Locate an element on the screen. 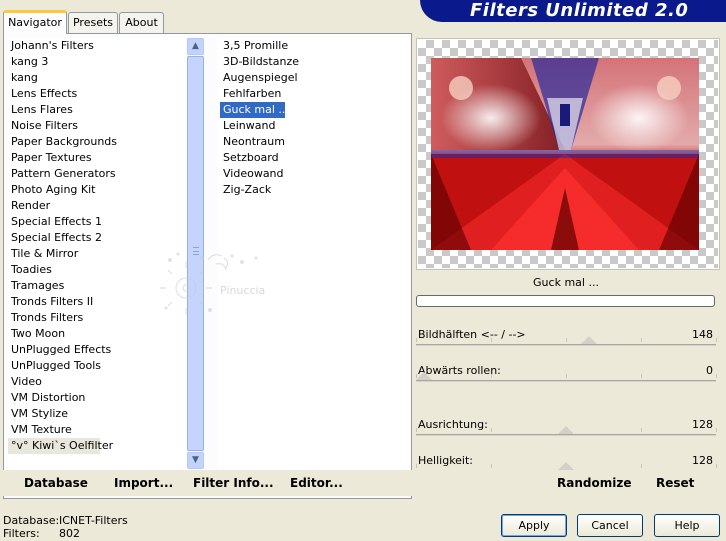 This screenshot has height=541, width=726. category-item: Paper Backgrounds is located at coordinates (62, 142).